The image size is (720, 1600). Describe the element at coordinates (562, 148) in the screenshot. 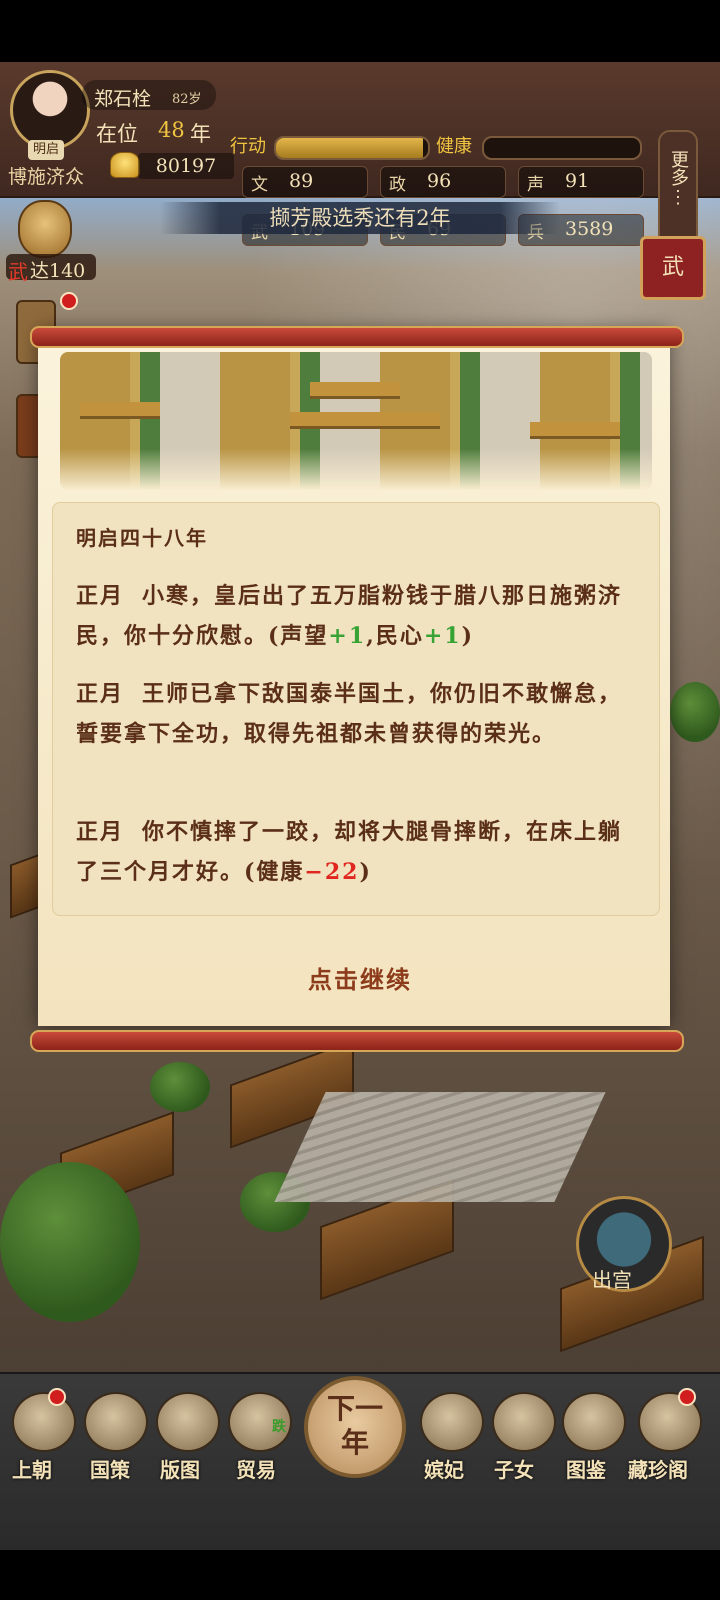

I see `health-bar` at that location.